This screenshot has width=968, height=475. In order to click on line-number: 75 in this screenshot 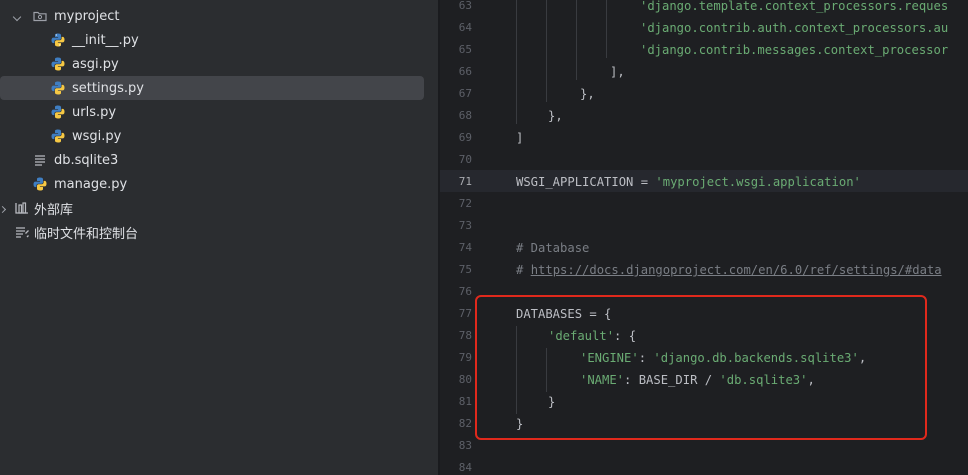, I will do `click(465, 269)`.